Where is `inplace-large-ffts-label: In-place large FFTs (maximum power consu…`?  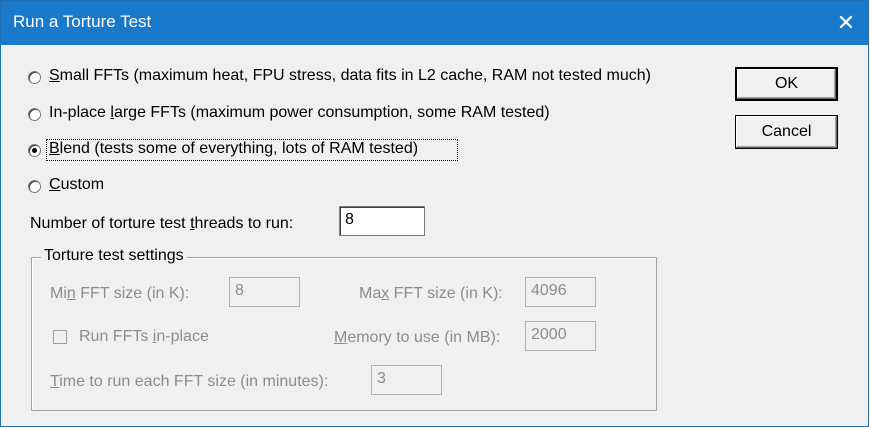
inplace-large-ffts-label: In-place large FFTs (maximum power consu… is located at coordinates (299, 113).